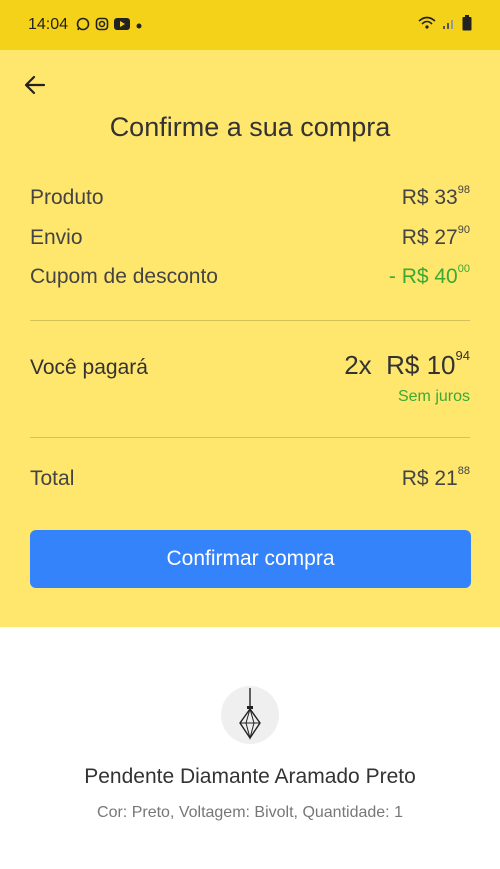  I want to click on pendant-lamp-icon, so click(250, 714).